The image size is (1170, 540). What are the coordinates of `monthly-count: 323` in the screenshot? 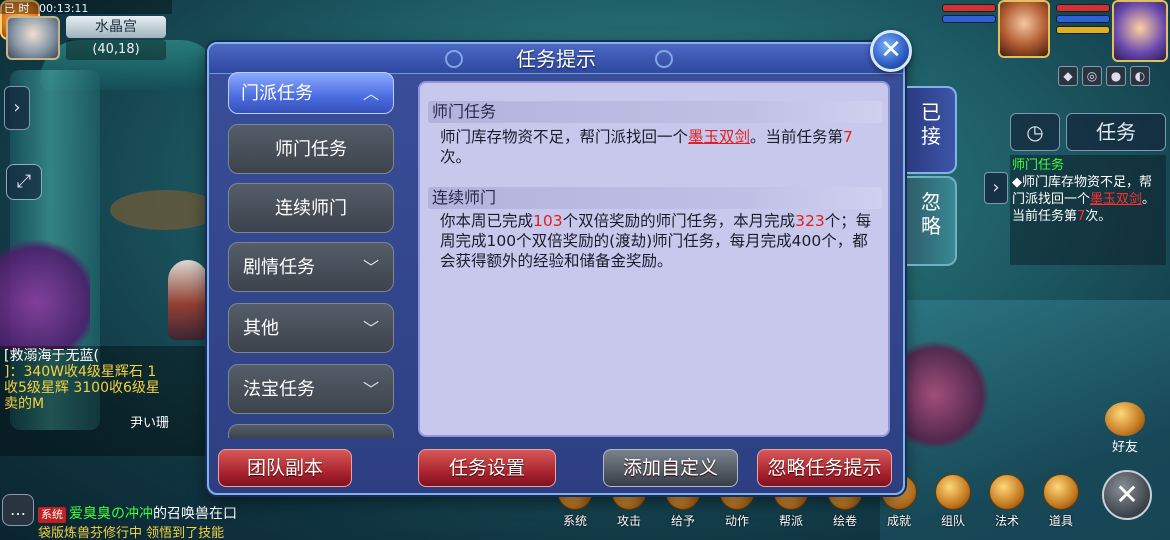 It's located at (810, 221).